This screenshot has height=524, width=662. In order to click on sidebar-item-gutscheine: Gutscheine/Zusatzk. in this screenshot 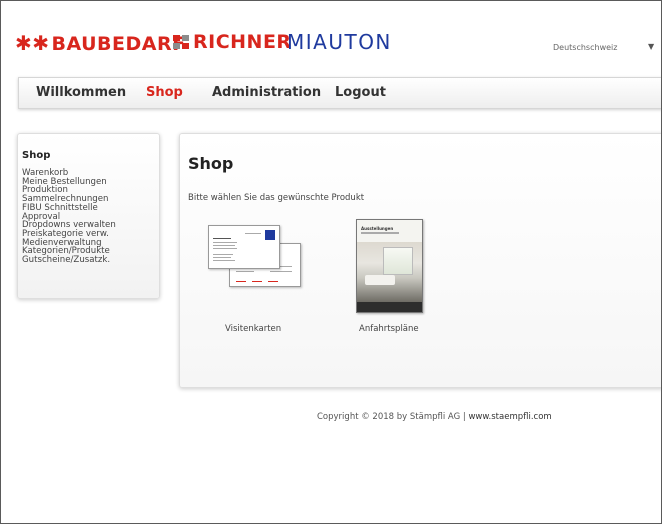, I will do `click(69, 260)`.